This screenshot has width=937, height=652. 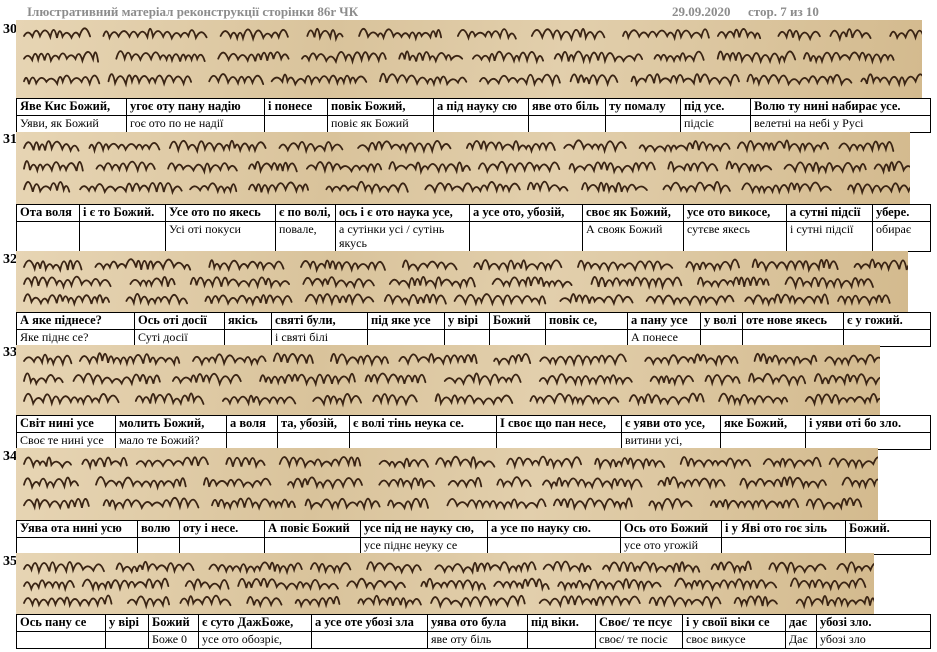 I want to click on word-cell: Ось ото Божий, so click(x=671, y=529).